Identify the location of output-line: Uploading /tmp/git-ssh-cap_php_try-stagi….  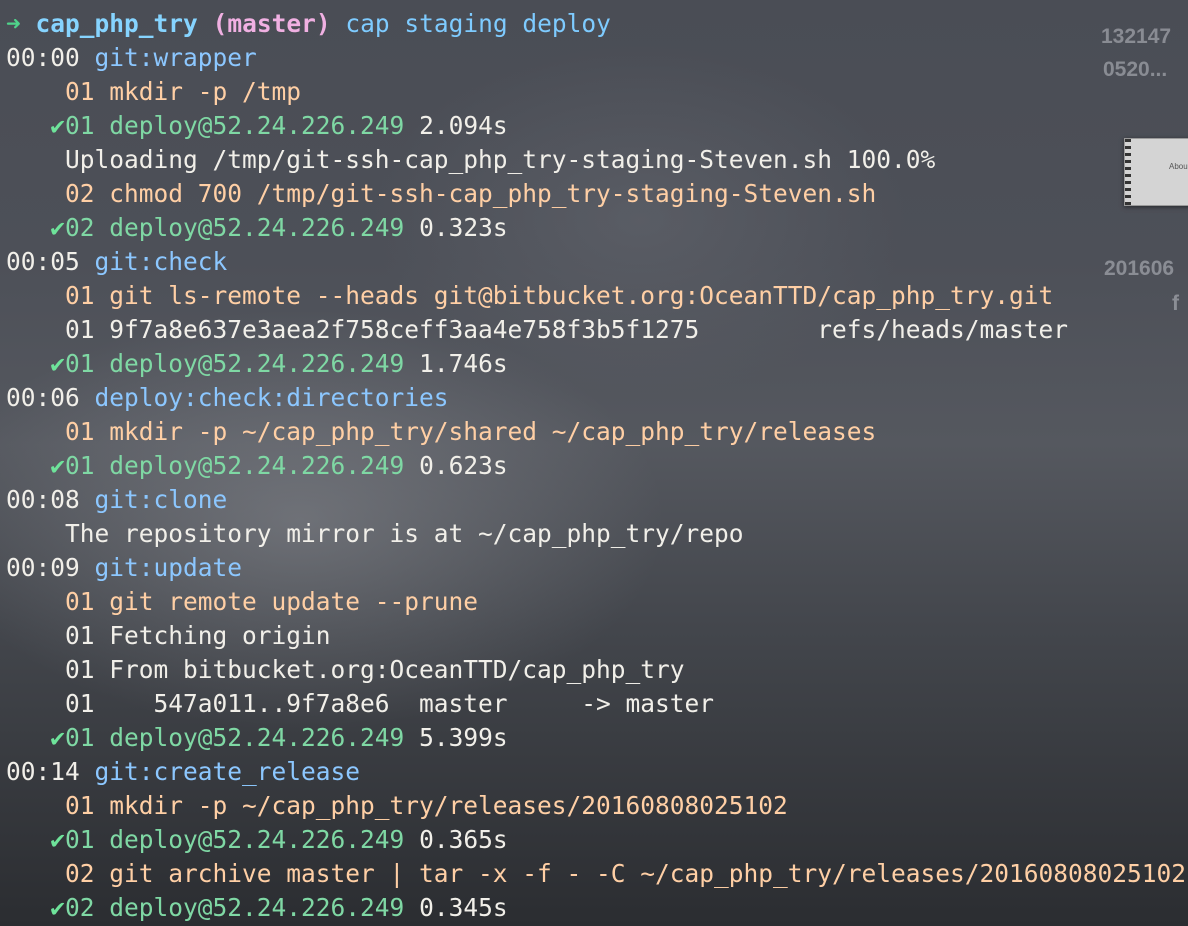
(596, 160).